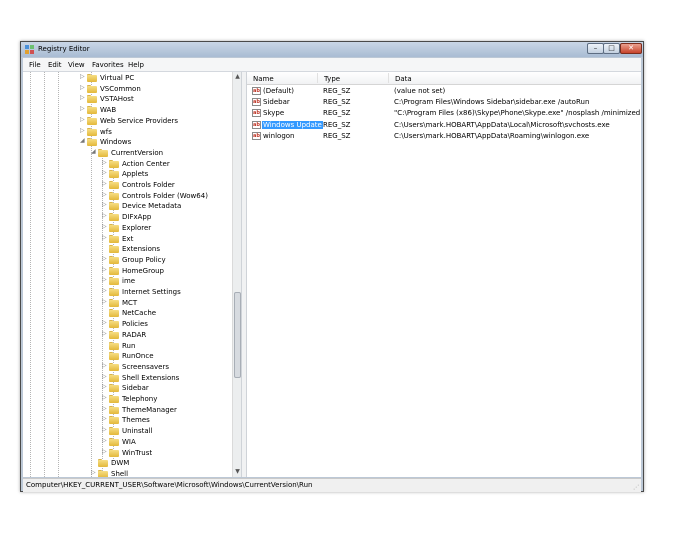  I want to click on tree-item: ▷ Sidebar, so click(127, 388).